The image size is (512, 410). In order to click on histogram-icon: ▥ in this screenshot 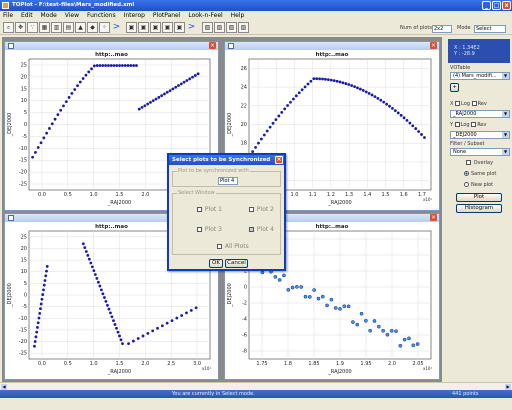, I will do `click(56, 27)`.